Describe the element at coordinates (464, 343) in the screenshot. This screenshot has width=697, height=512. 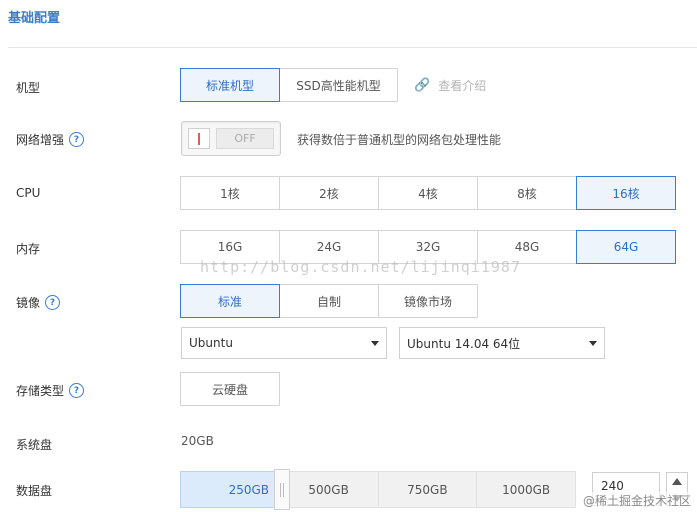
I see `os-version-value: Ubuntu 14.04 64位` at that location.